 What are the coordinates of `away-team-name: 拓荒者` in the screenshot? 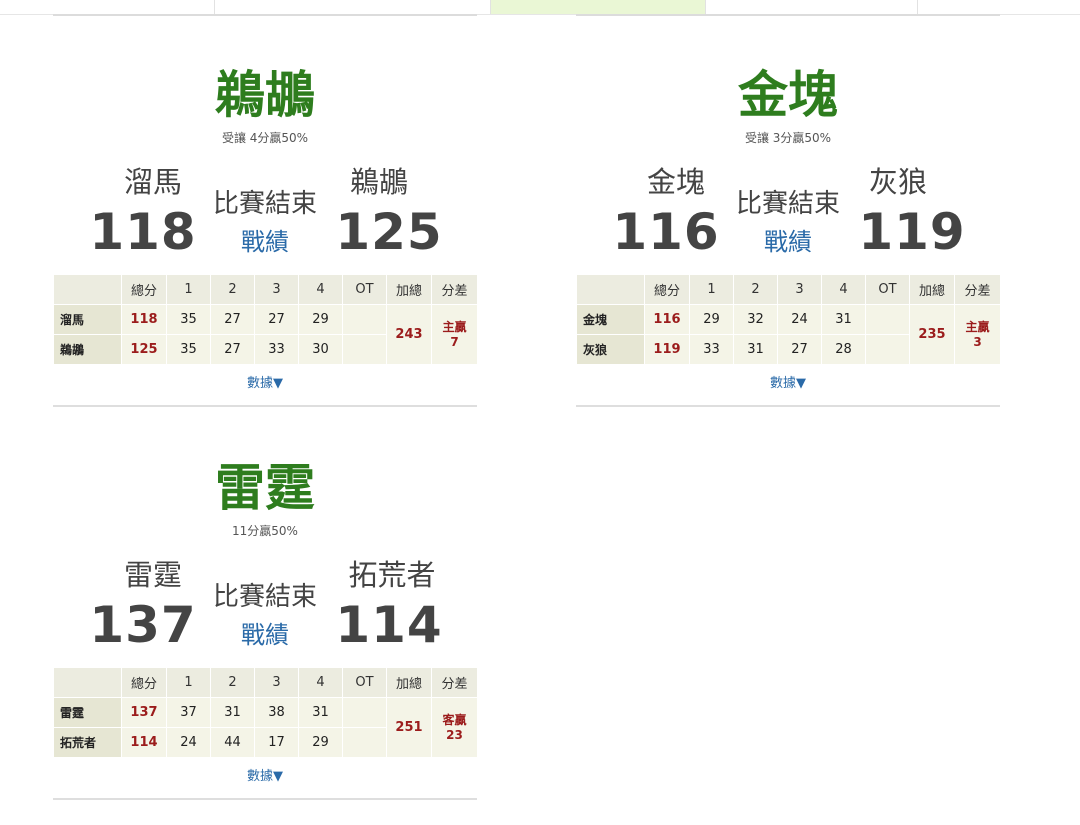 It's located at (392, 575).